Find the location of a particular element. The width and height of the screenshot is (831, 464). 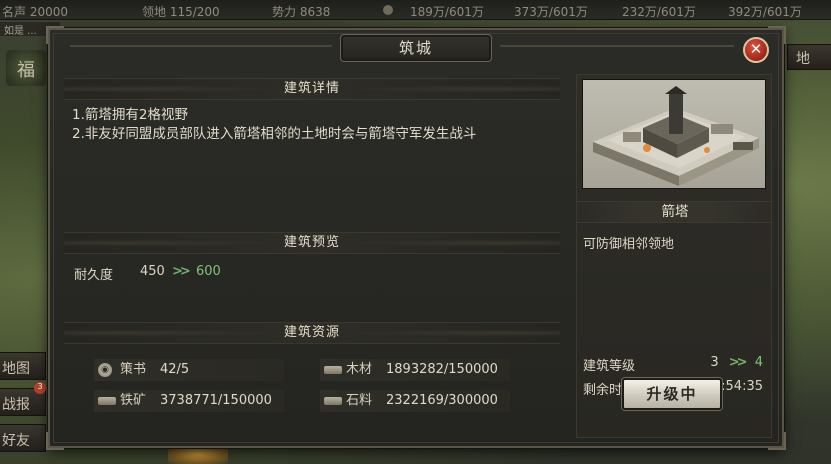

level-current: 3 is located at coordinates (714, 362).